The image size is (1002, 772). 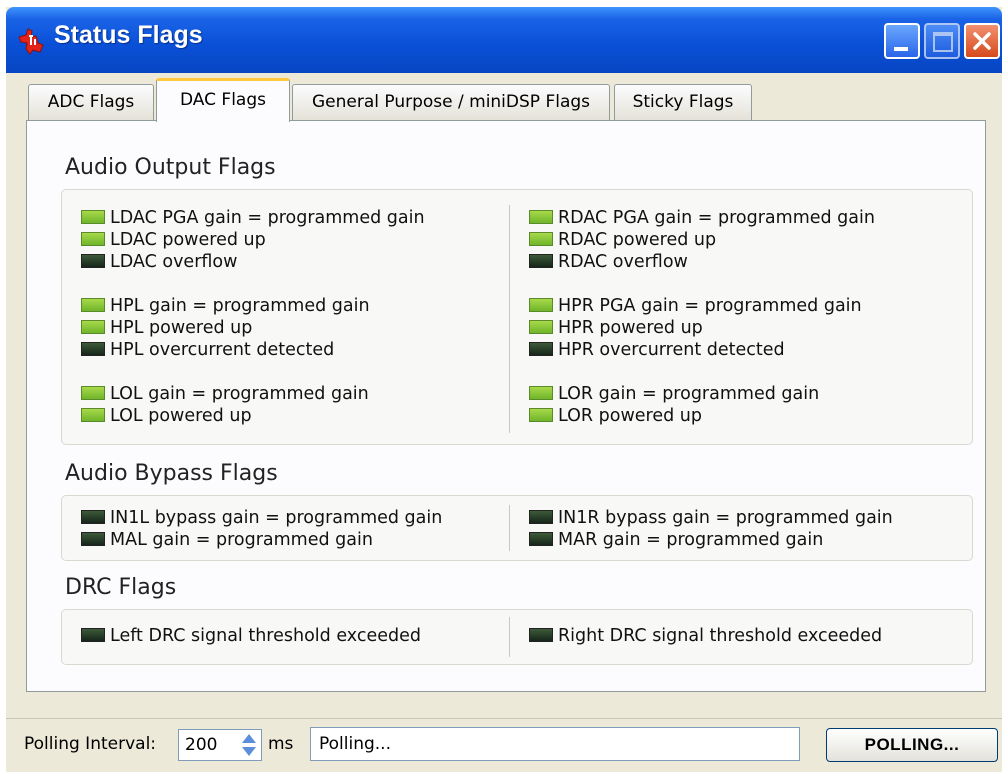 I want to click on close-icon, so click(x=982, y=41).